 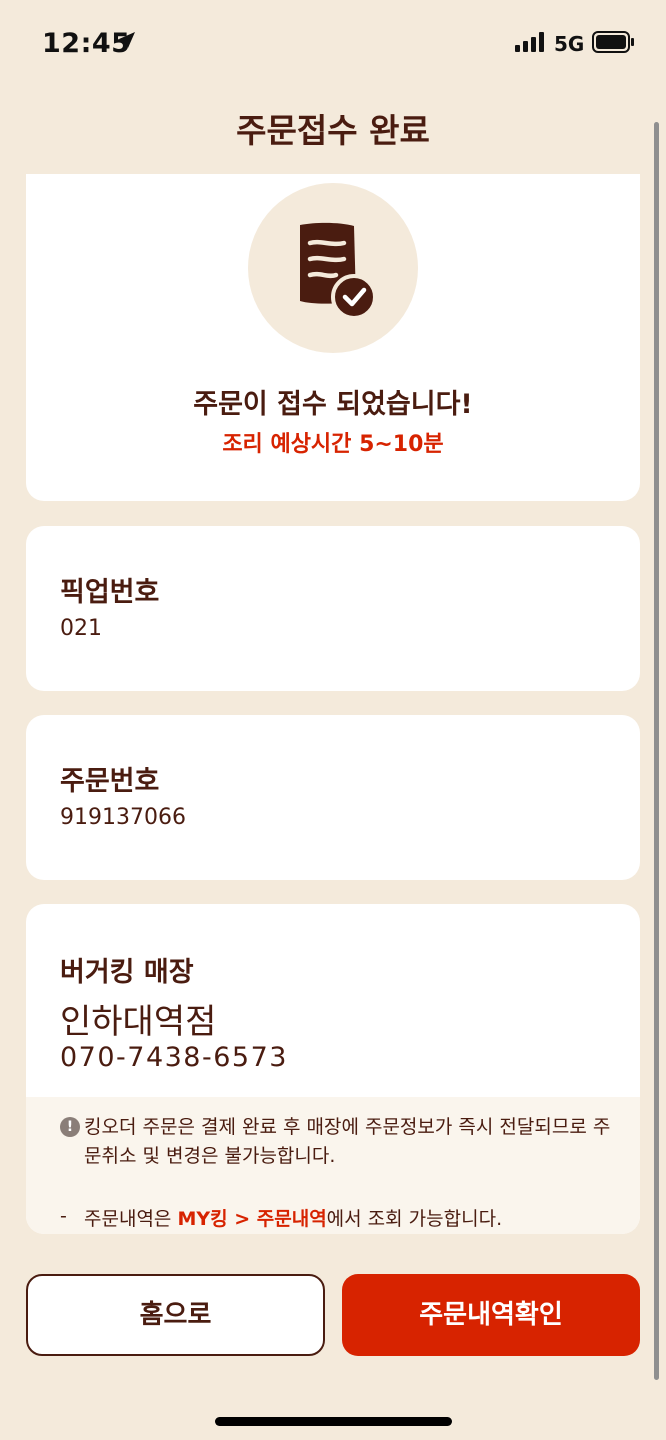 What do you see at coordinates (252, 1219) in the screenshot?
I see `my-king-order-history-link: MY킹 > 주문내역` at bounding box center [252, 1219].